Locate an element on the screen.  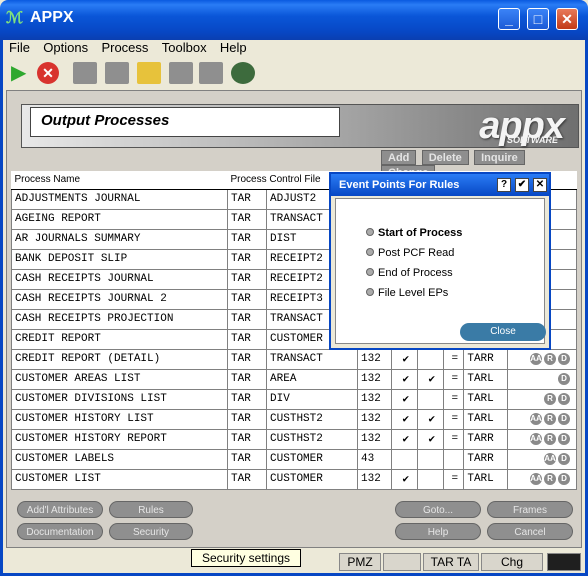
minimize-button: _ is located at coordinates (509, 19).